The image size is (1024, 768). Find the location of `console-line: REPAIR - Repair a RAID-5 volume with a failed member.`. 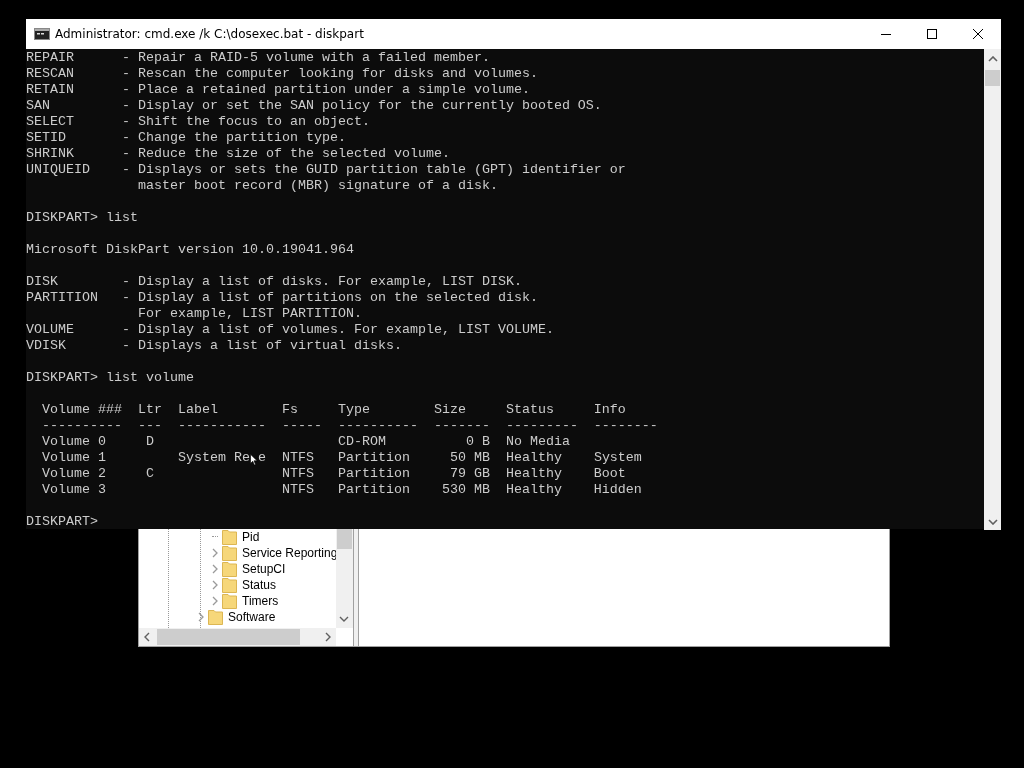

console-line: REPAIR - Repair a RAID-5 volume with a failed member. is located at coordinates (258, 58).